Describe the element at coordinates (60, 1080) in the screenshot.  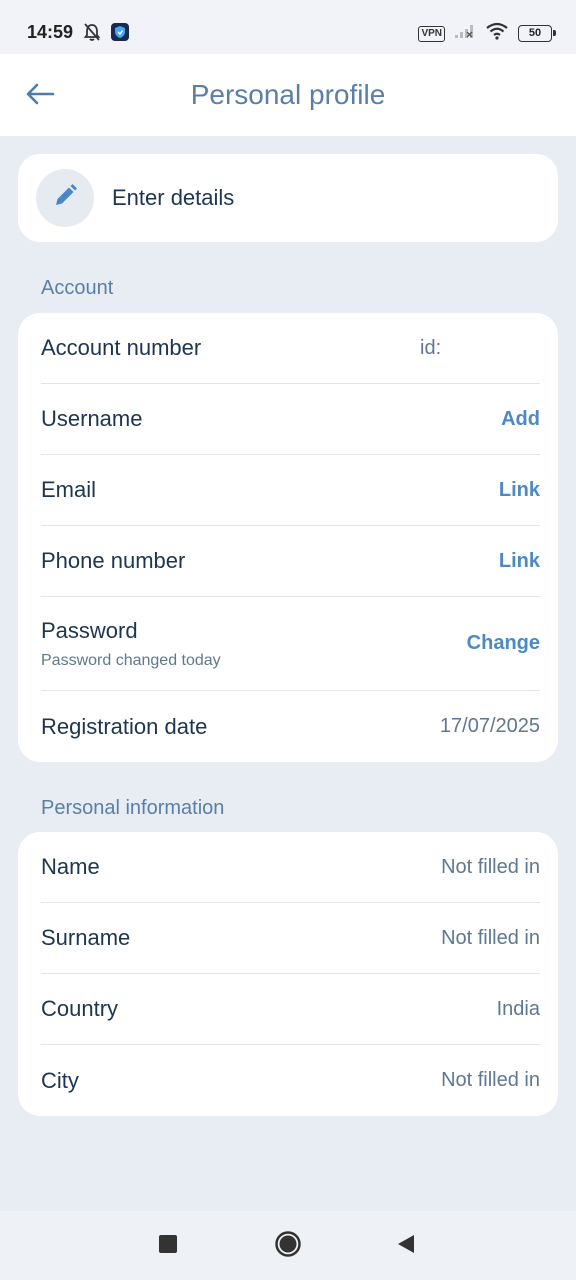
I see `city-label: City` at that location.